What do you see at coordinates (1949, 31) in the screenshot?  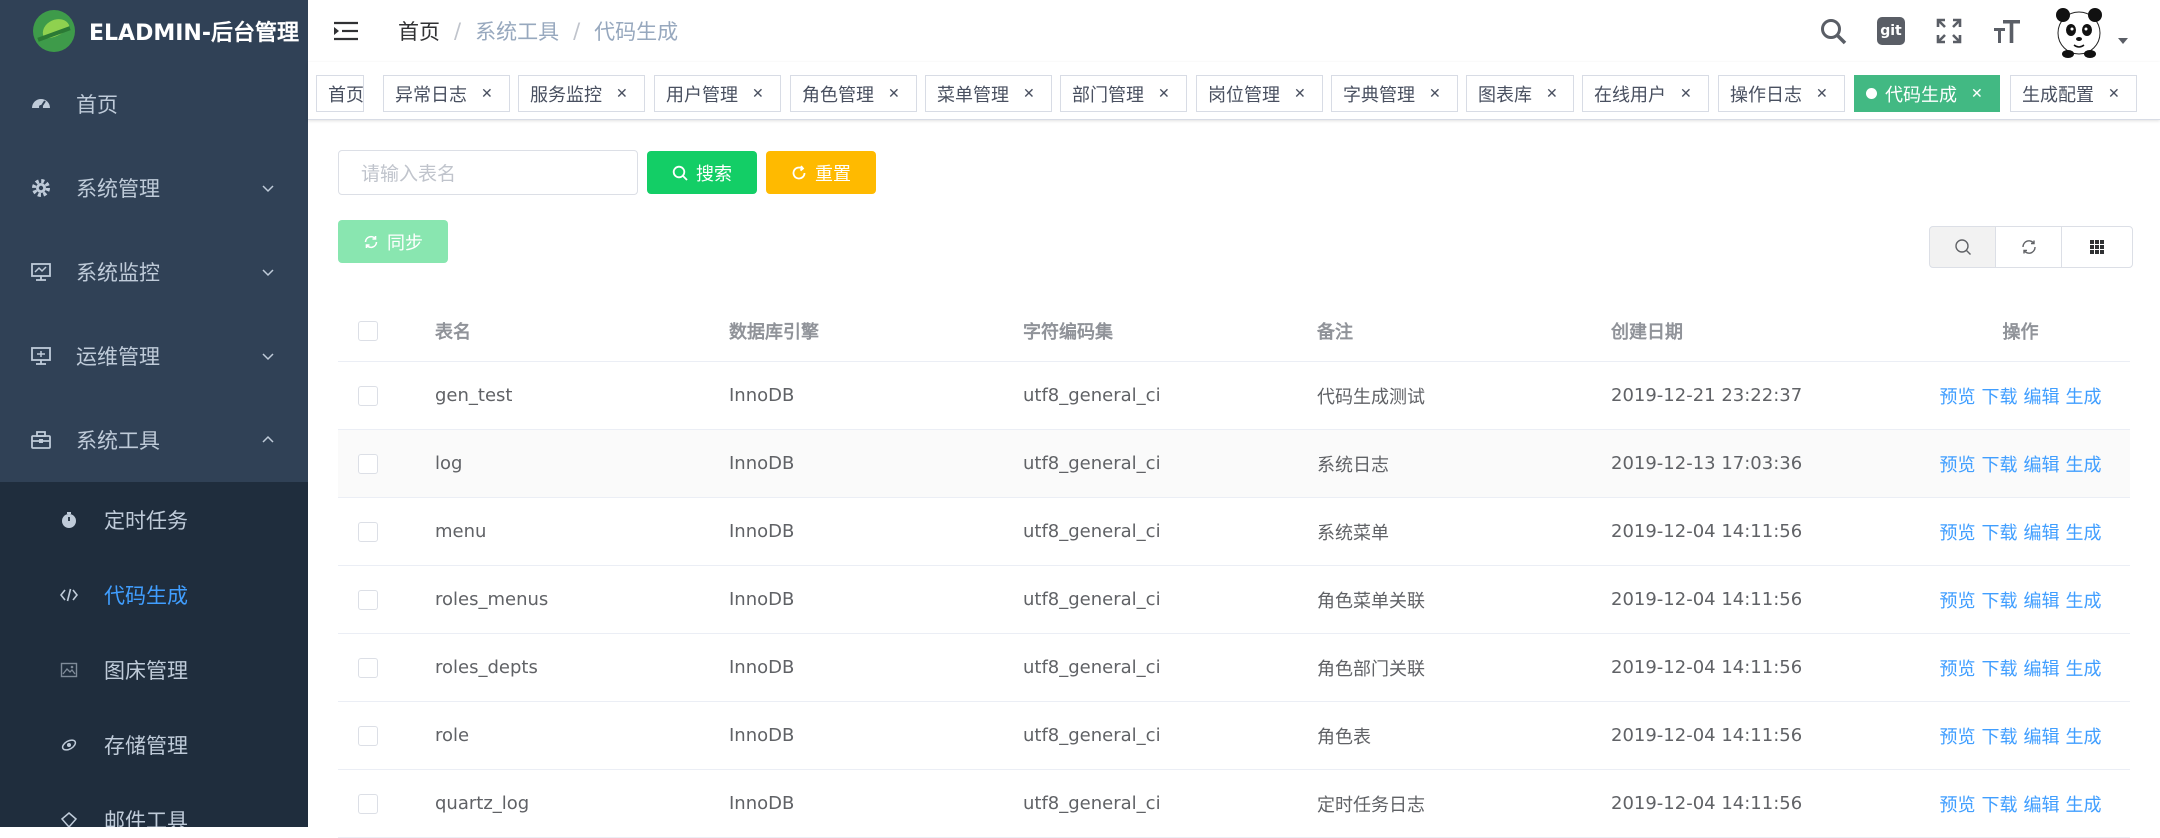 I see `fullscreen-icon` at bounding box center [1949, 31].